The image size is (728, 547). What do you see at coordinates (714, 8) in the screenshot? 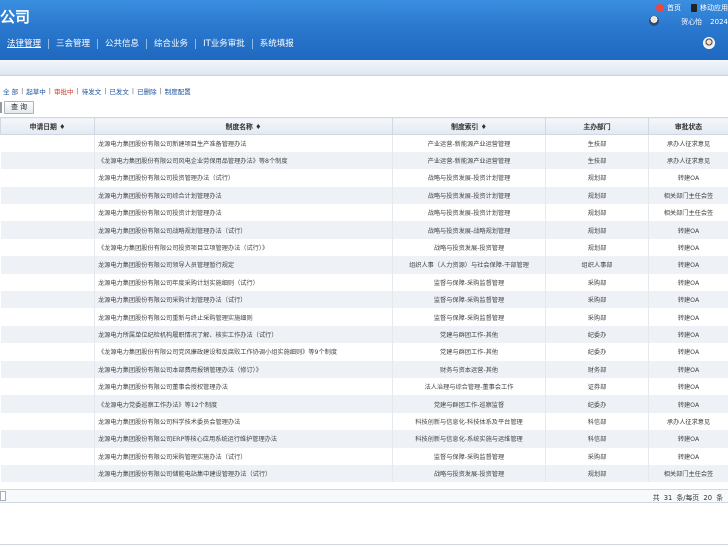
I see `mobile-app-label: 移动应用` at bounding box center [714, 8].